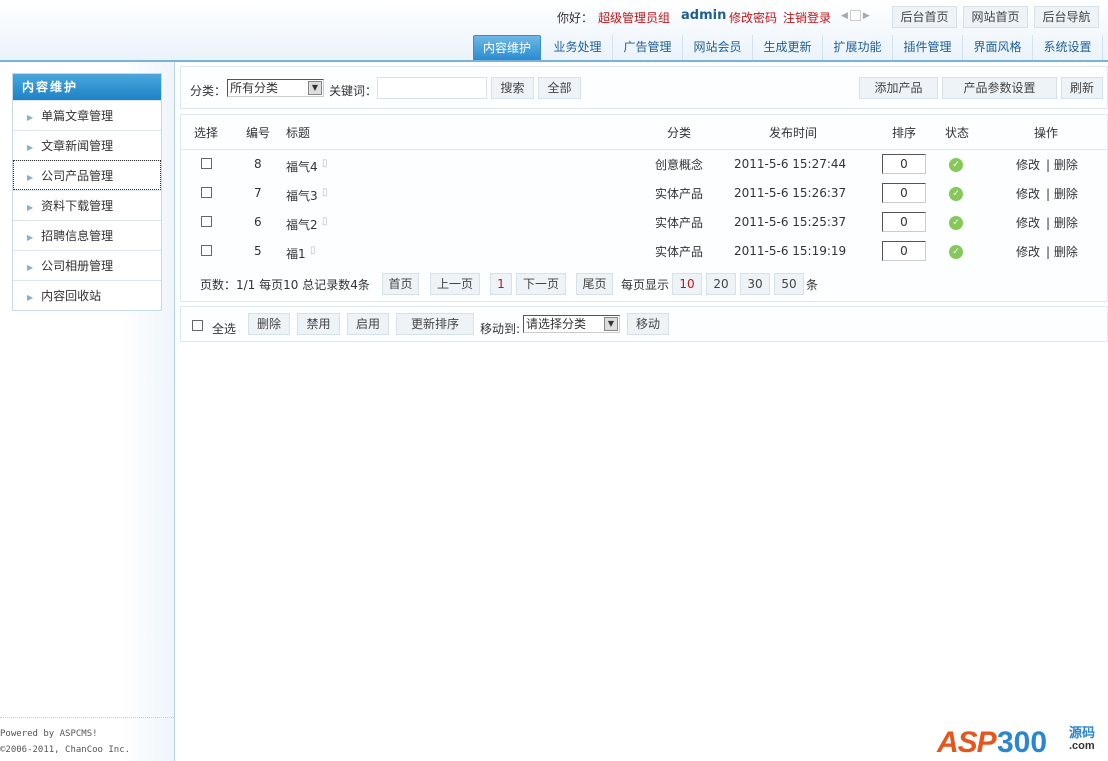 The width and height of the screenshot is (1108, 761). I want to click on column-header-date: 发布时间, so click(793, 133).